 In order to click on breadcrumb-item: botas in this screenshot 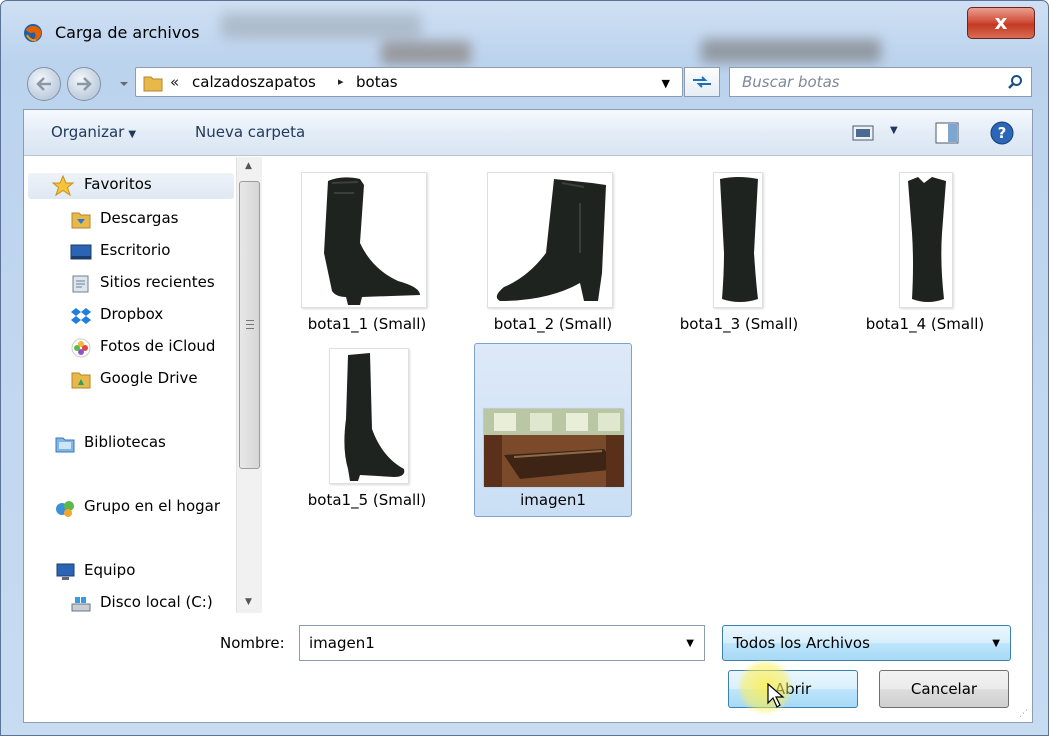, I will do `click(377, 82)`.